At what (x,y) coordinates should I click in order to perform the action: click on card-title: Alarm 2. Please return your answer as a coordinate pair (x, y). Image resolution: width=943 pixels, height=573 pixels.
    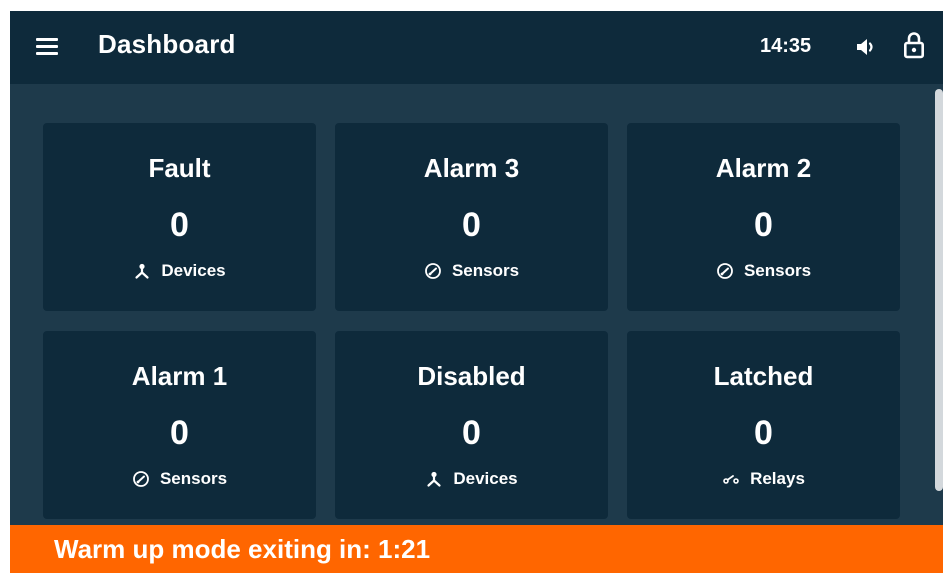
    Looking at the image, I should click on (763, 168).